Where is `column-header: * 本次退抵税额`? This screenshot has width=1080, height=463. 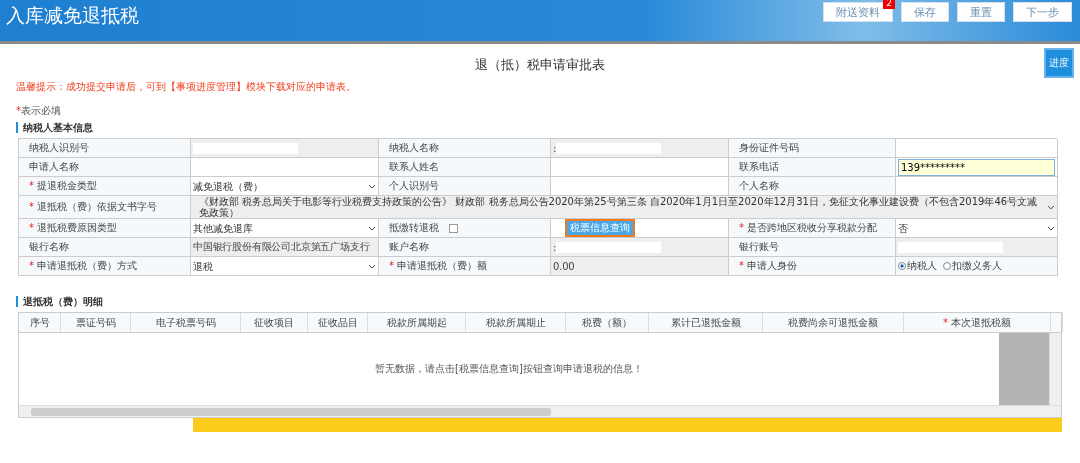
column-header: * 本次退抵税额 is located at coordinates (977, 322).